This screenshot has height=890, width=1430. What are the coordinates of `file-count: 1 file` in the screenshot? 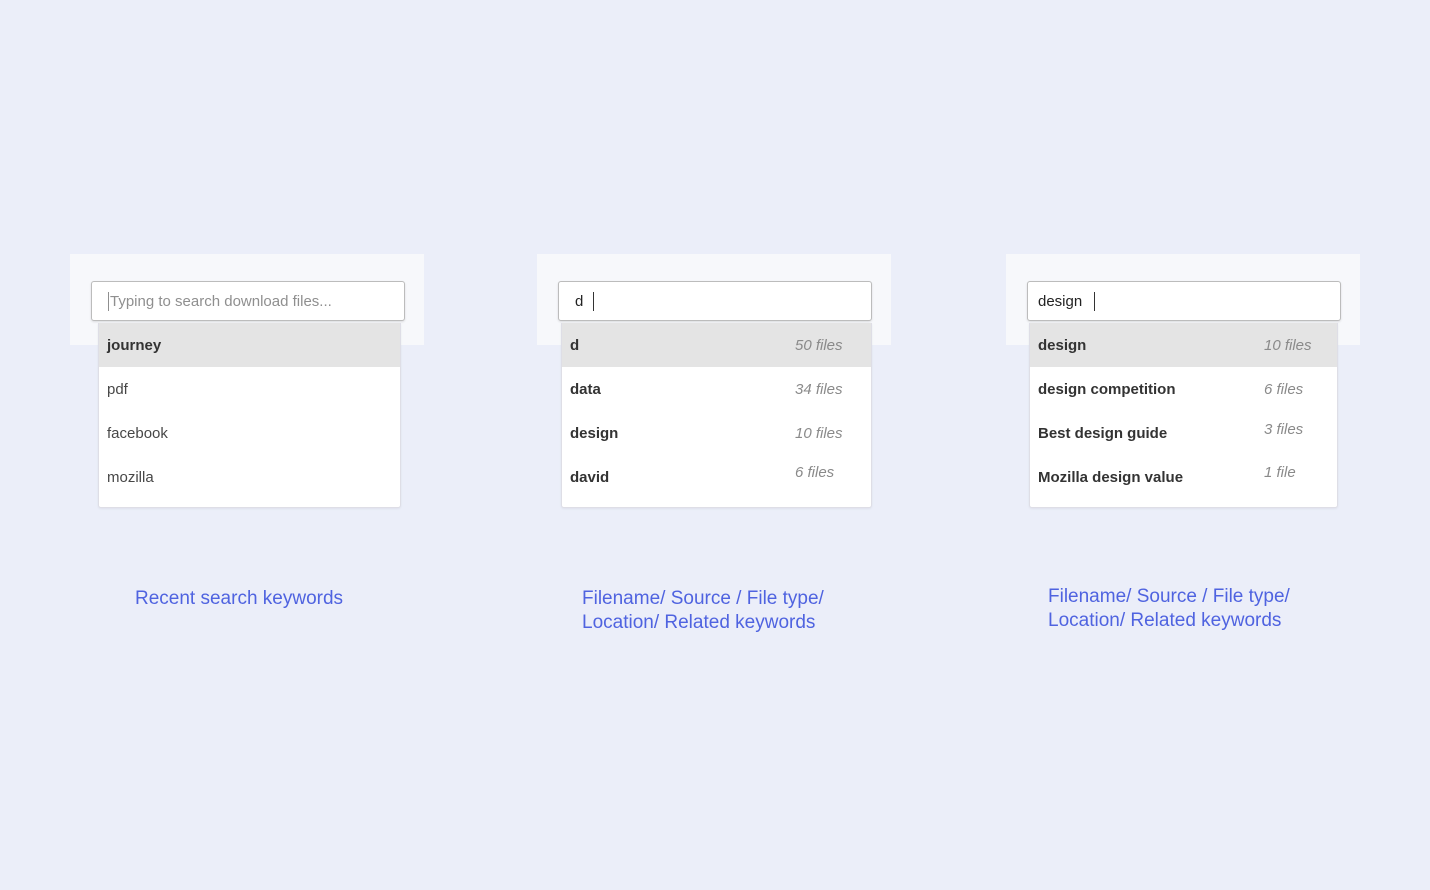 It's located at (1280, 472).